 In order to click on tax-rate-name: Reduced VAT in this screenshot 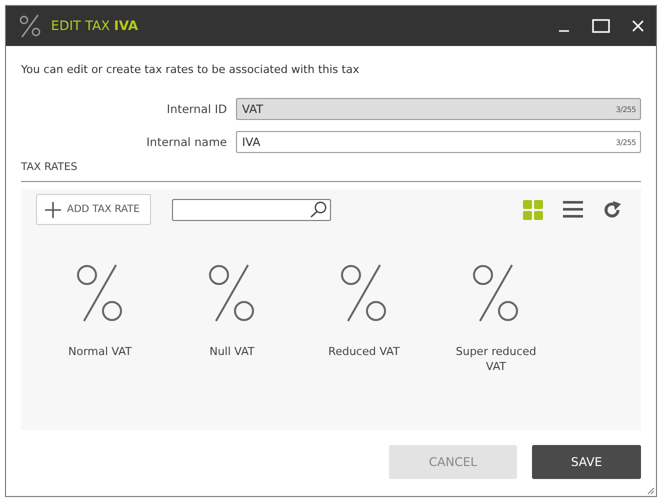, I will do `click(364, 351)`.